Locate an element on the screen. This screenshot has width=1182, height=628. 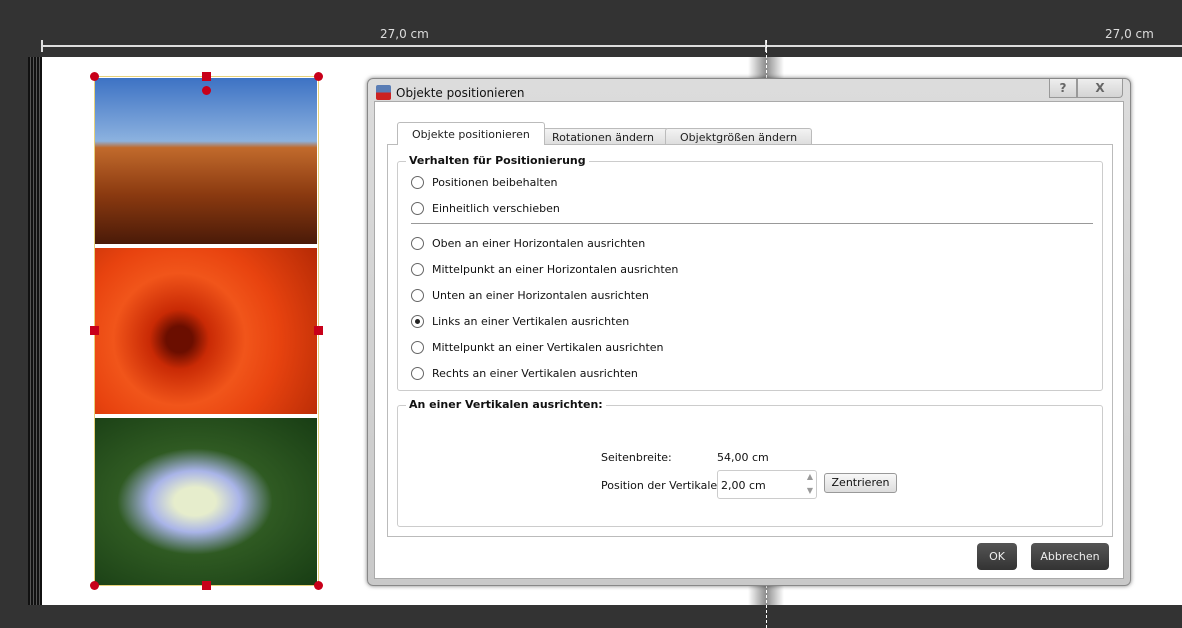
radio-oben-horizontal: Oben an einer Horizontalen ausrichten is located at coordinates (528, 243).